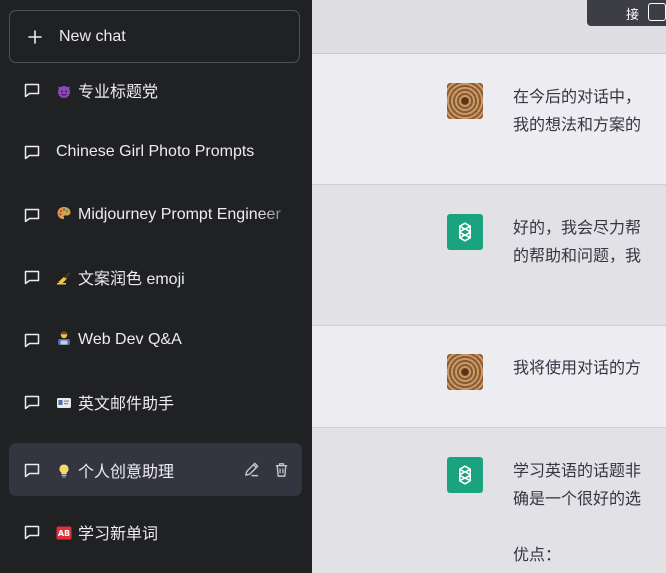  I want to click on chat-title: Chinese Girl Photo Prompts, so click(155, 151).